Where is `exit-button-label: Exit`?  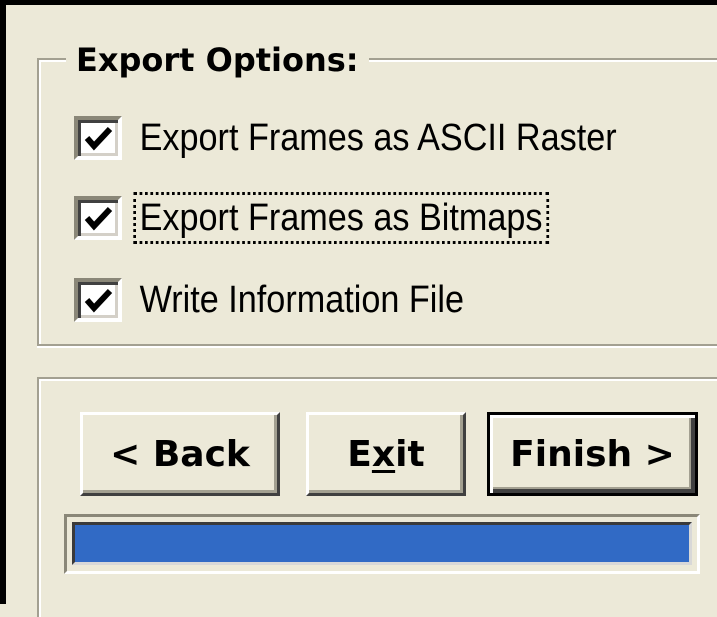
exit-button-label: Exit is located at coordinates (386, 454).